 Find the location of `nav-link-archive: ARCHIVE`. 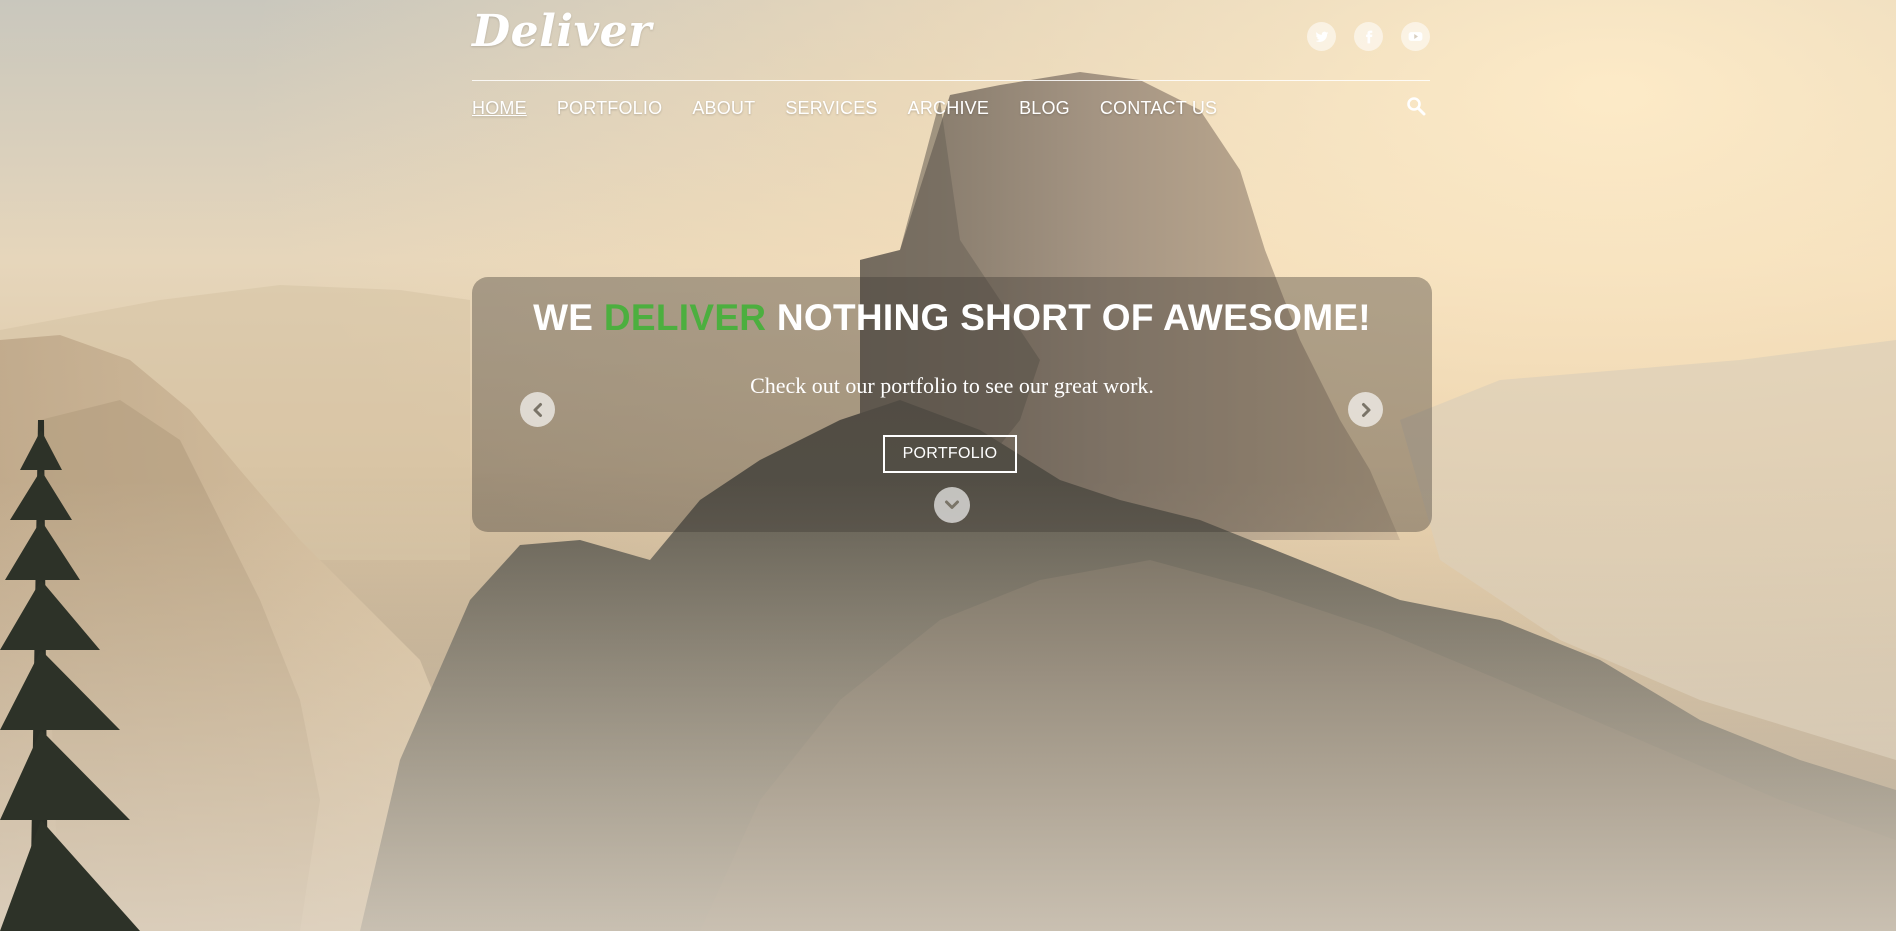

nav-link-archive: ARCHIVE is located at coordinates (948, 108).